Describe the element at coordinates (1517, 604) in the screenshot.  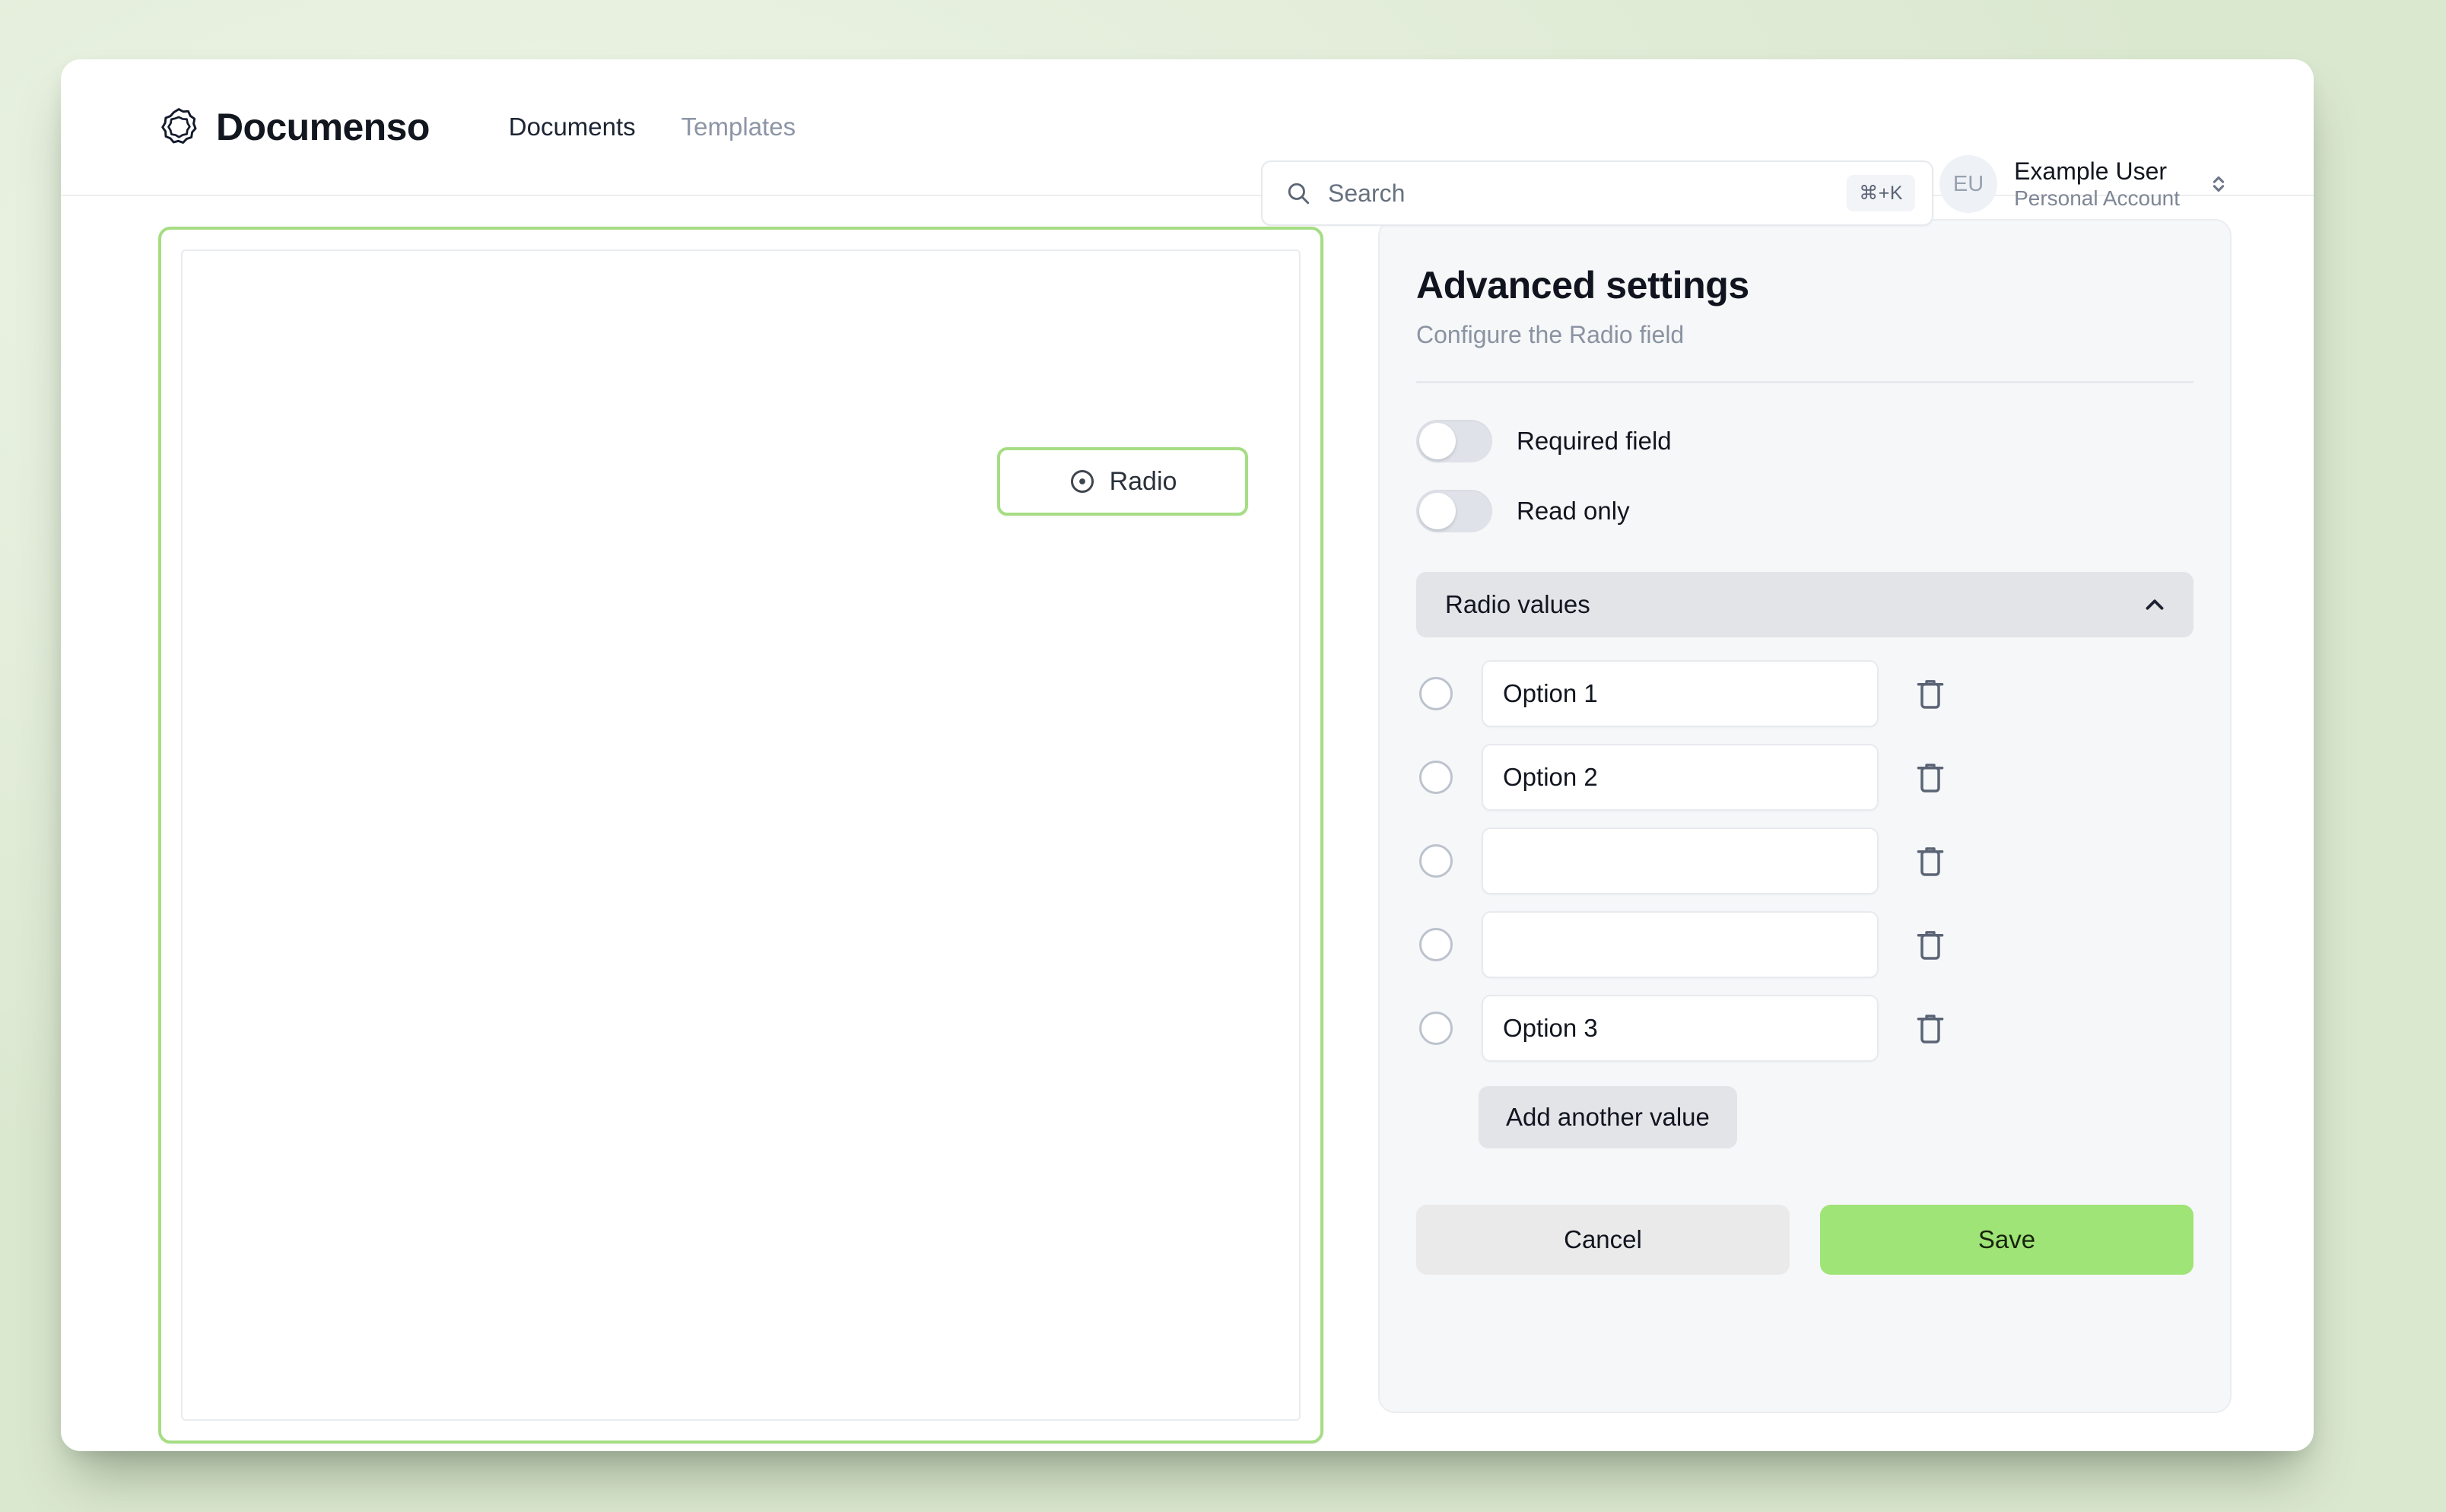
I see `radio-values-accordion-label: Radio values` at that location.